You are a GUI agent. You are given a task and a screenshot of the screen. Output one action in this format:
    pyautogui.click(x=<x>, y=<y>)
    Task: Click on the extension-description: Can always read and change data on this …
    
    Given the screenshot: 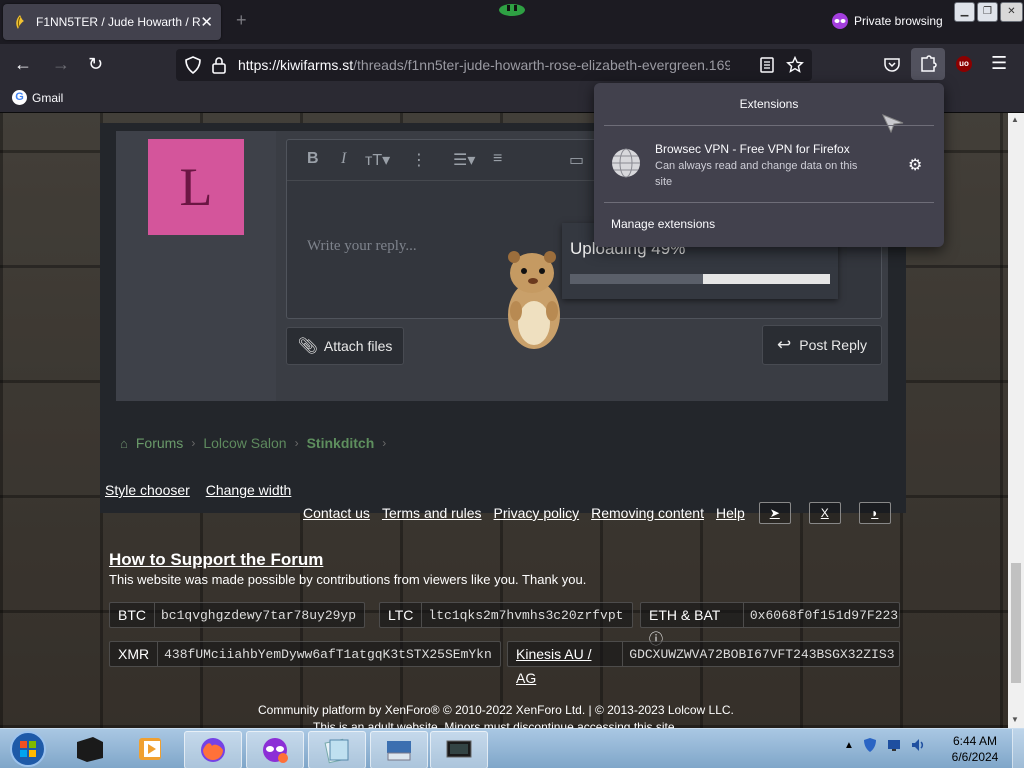 What is the action you would take?
    pyautogui.click(x=756, y=174)
    